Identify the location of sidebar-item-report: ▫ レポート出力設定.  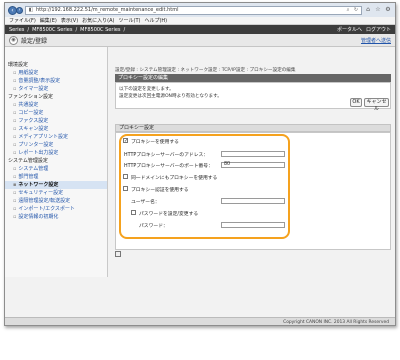
(56, 153).